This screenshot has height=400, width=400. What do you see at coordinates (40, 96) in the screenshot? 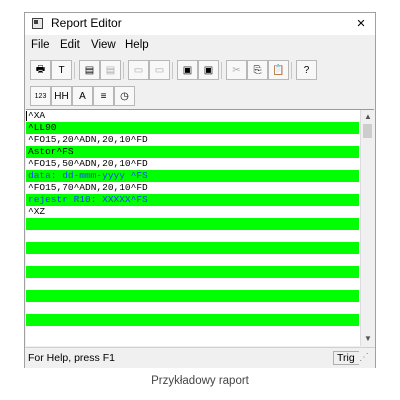
I see `numbers-icon: 123` at bounding box center [40, 96].